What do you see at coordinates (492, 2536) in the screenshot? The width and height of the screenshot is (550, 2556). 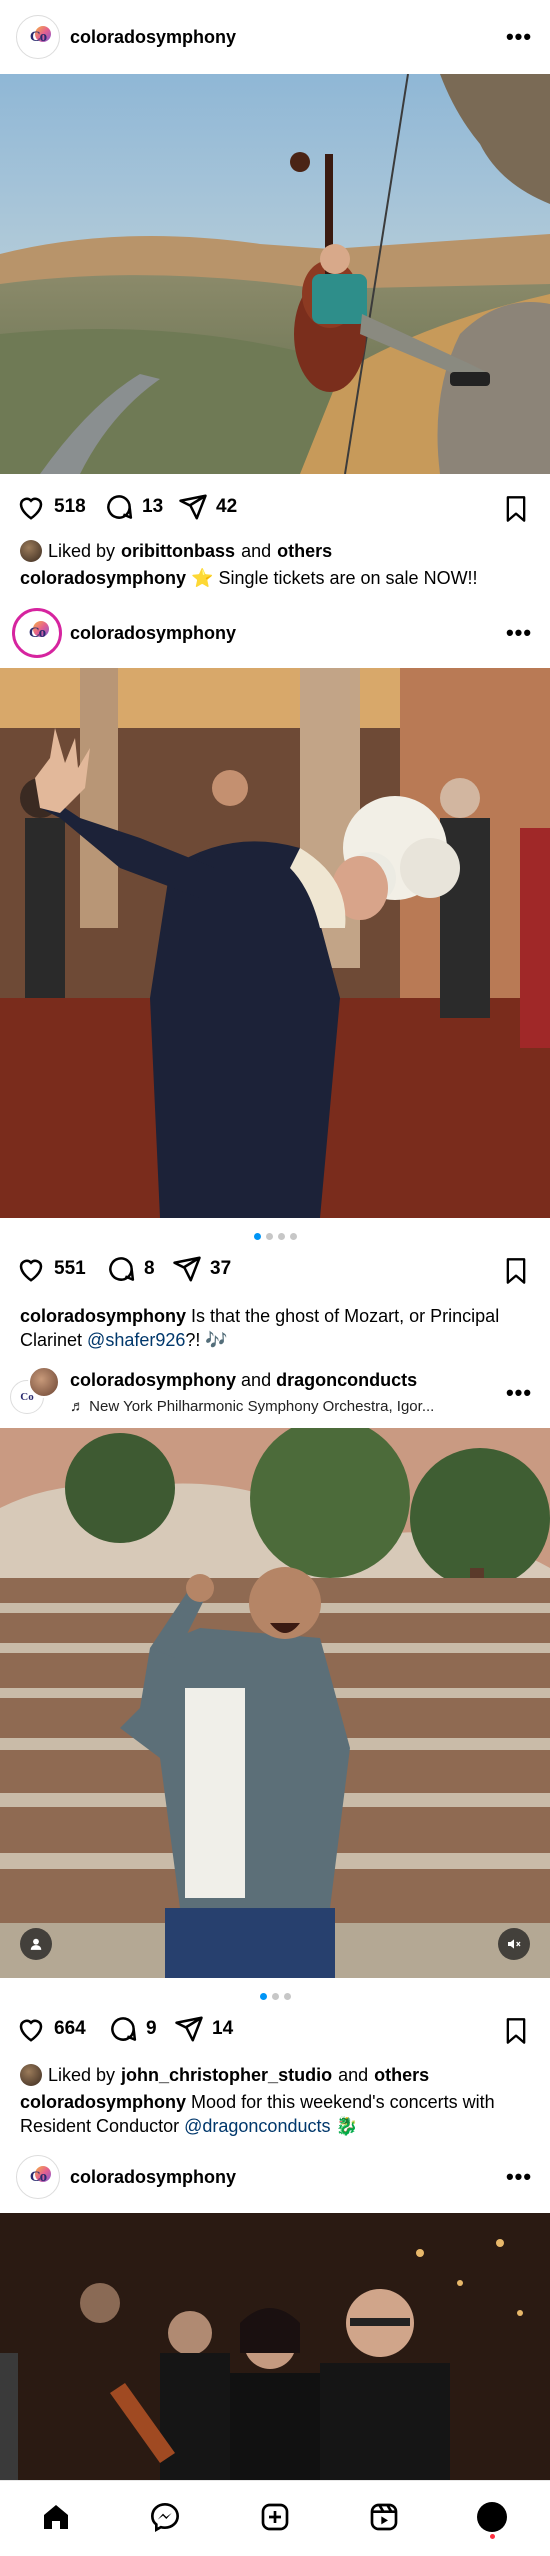 I see `notification-dot` at bounding box center [492, 2536].